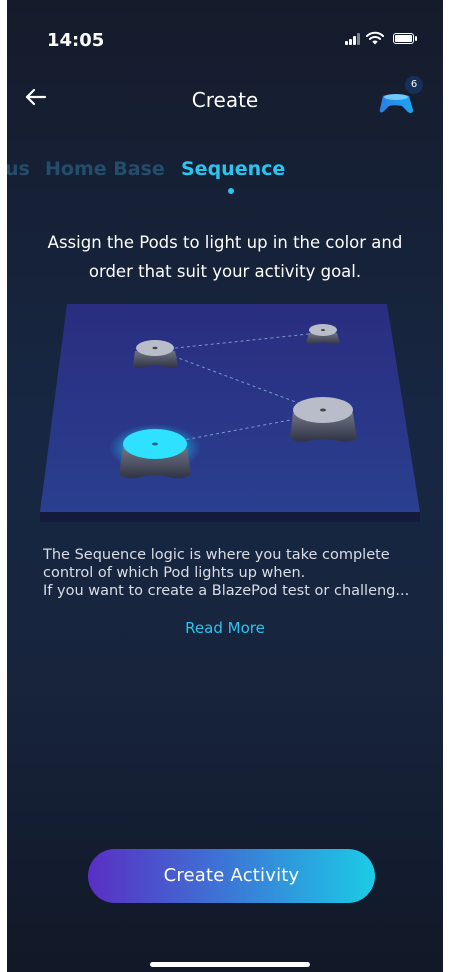 The width and height of the screenshot is (450, 972). I want to click on read-more-link: Read More, so click(225, 628).